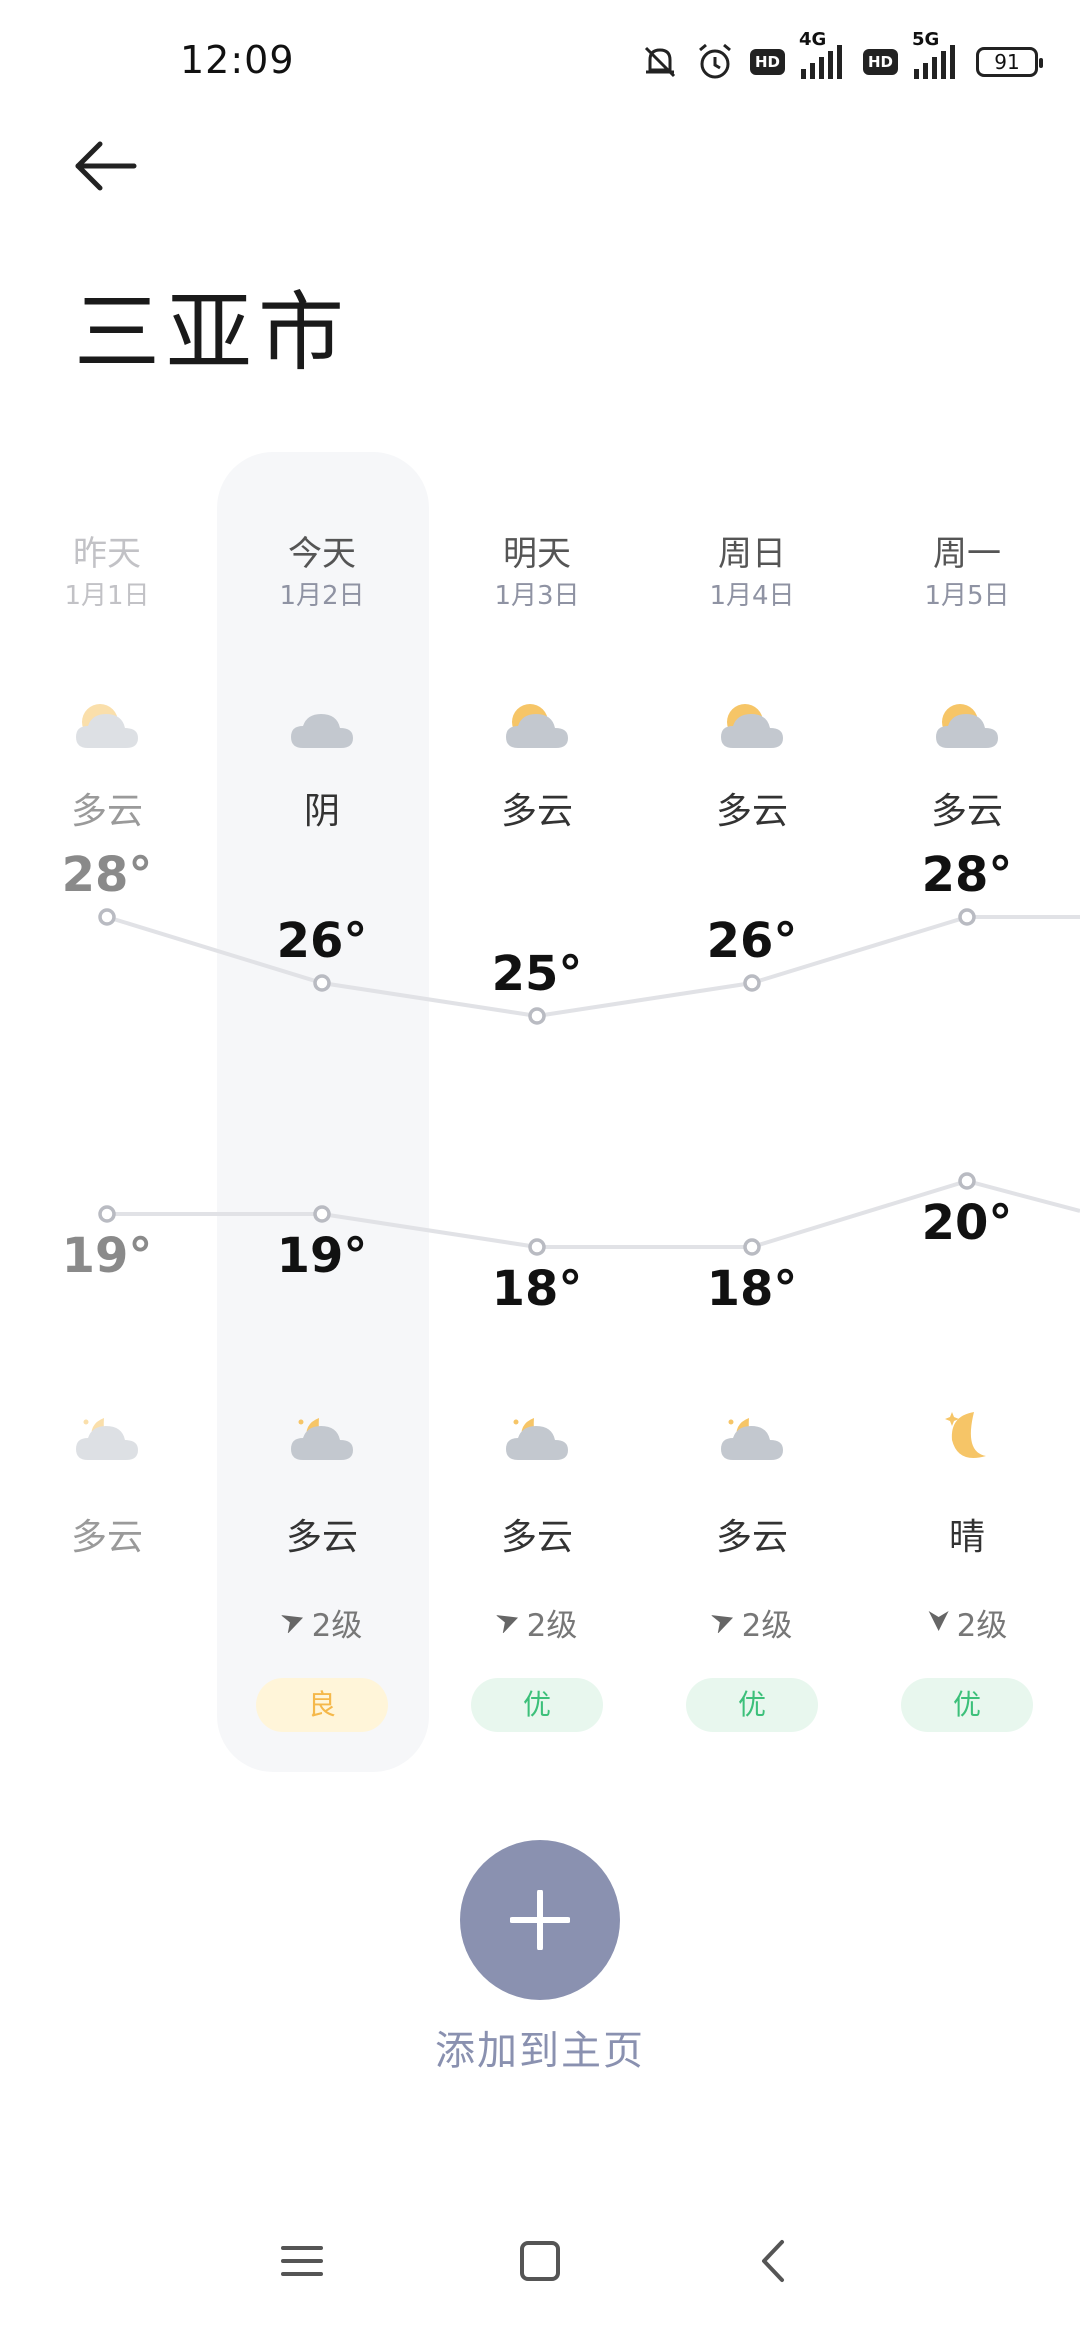  I want to click on day-column: 周一 1月5日, so click(967, 572).